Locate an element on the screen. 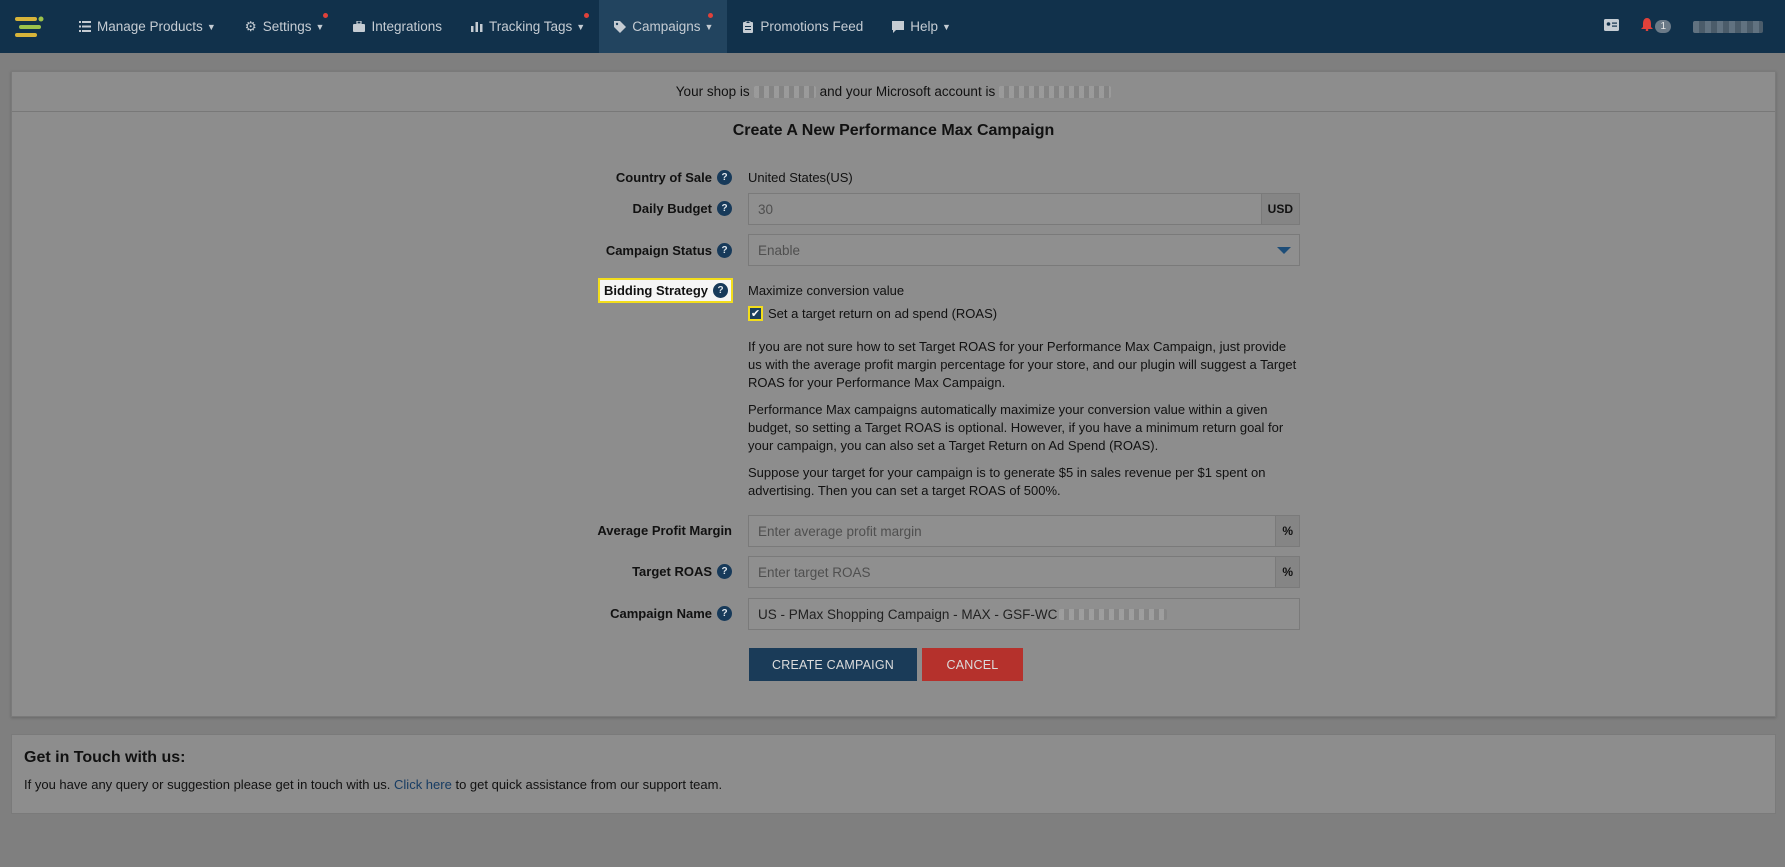 This screenshot has height=867, width=1785. list-icon is located at coordinates (85, 27).